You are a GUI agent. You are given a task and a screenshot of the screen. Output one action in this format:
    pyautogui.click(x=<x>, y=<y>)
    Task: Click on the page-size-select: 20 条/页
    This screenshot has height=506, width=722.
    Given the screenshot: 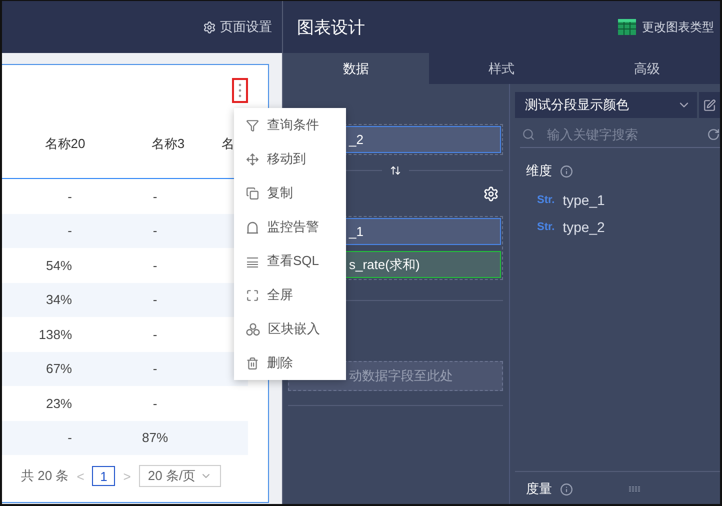 What is the action you would take?
    pyautogui.click(x=179, y=476)
    